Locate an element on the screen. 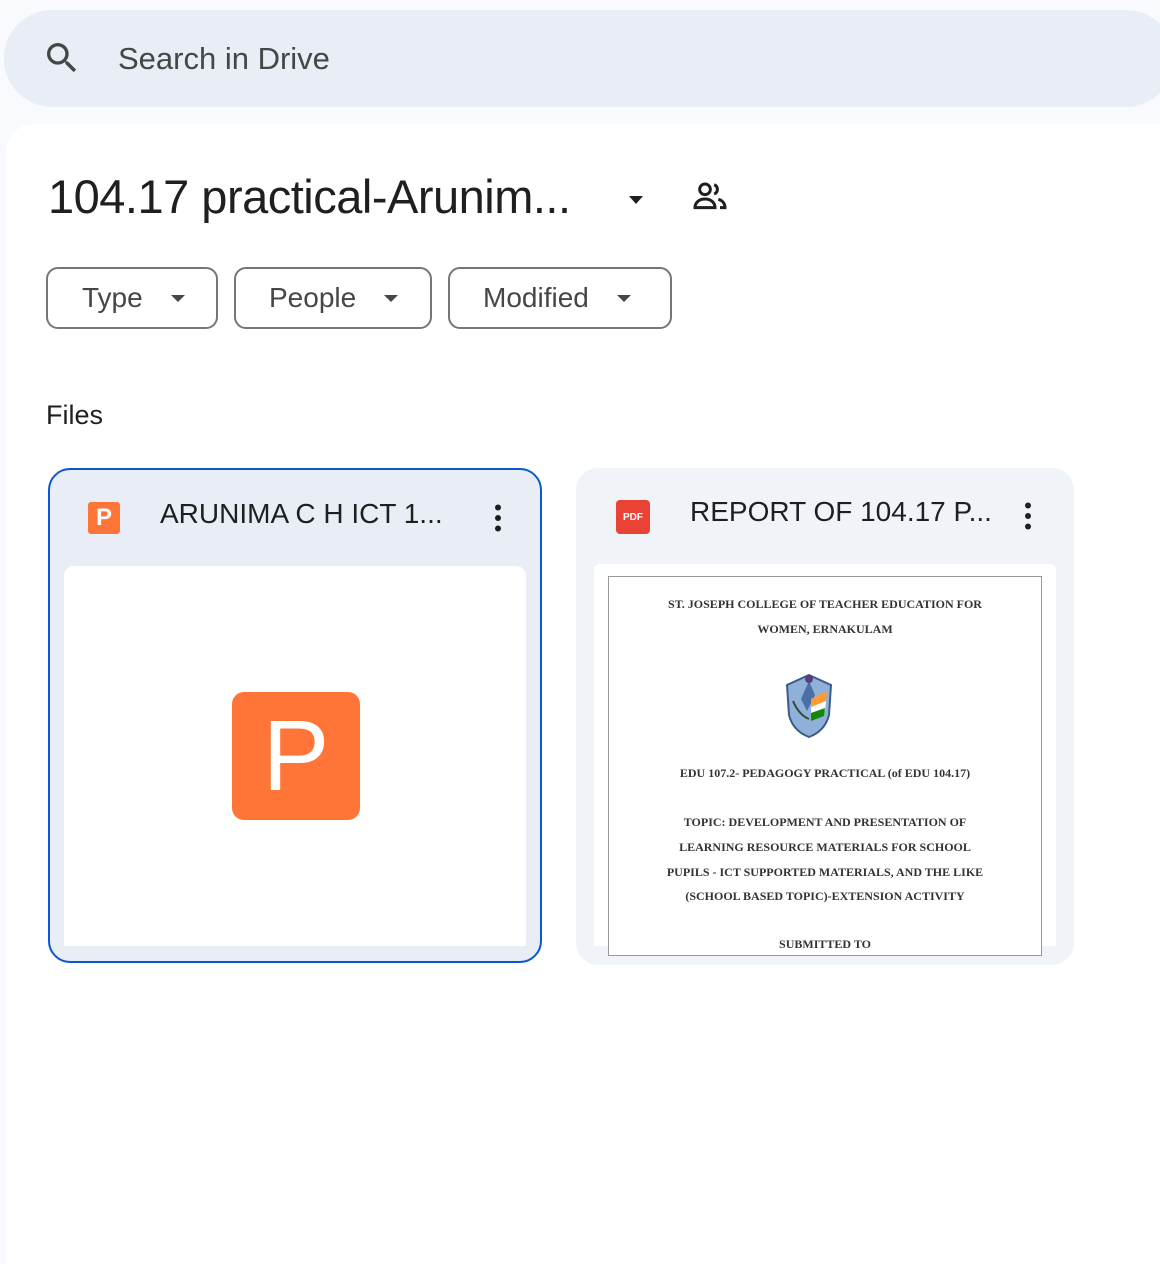  caret-down-icon is located at coordinates (636, 200).